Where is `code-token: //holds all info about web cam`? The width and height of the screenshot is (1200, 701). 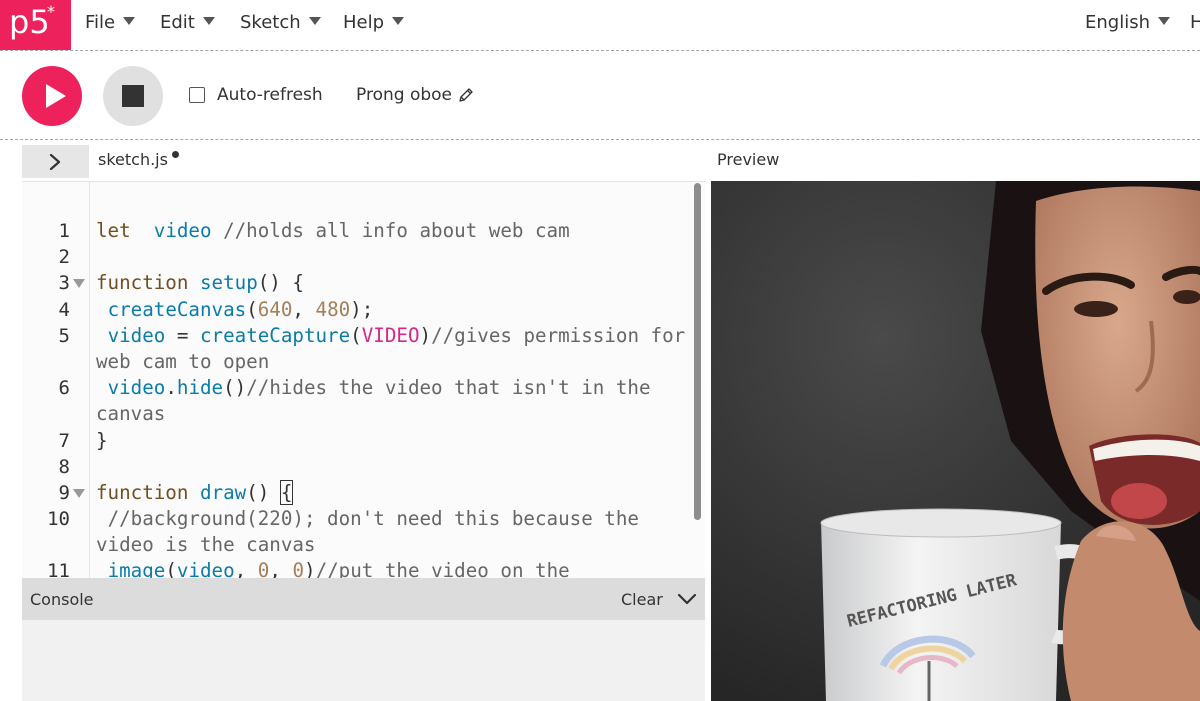 code-token: //holds all info about web cam is located at coordinates (390, 230).